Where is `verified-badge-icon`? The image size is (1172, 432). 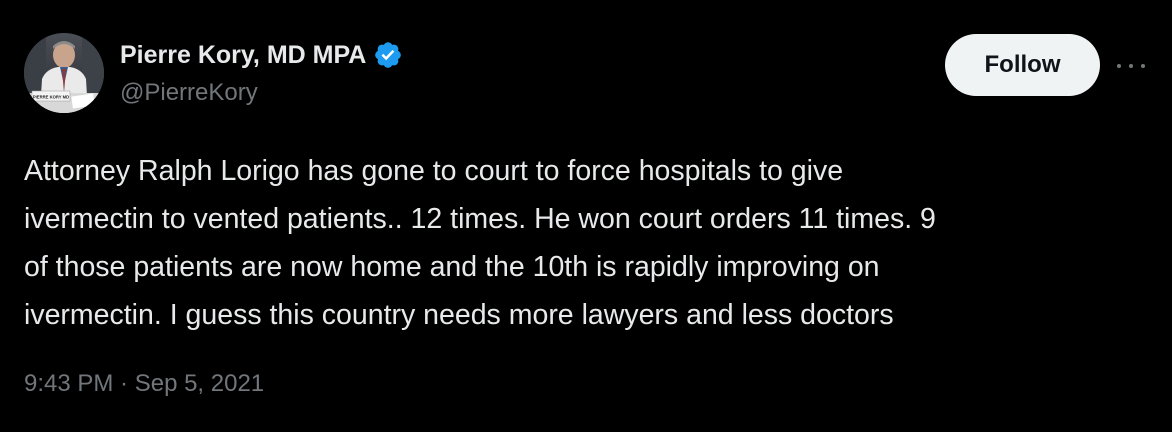
verified-badge-icon is located at coordinates (388, 55).